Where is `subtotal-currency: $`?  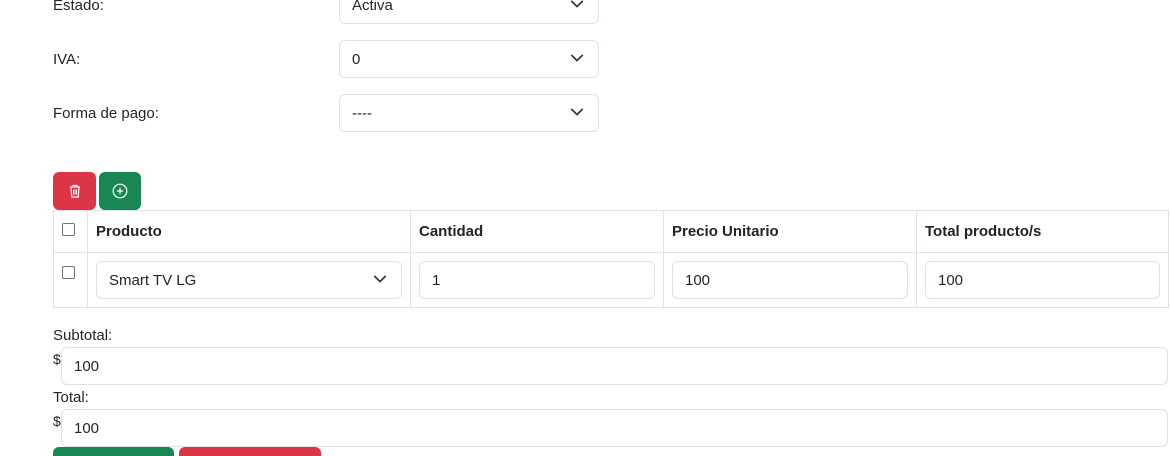
subtotal-currency: $ is located at coordinates (57, 359).